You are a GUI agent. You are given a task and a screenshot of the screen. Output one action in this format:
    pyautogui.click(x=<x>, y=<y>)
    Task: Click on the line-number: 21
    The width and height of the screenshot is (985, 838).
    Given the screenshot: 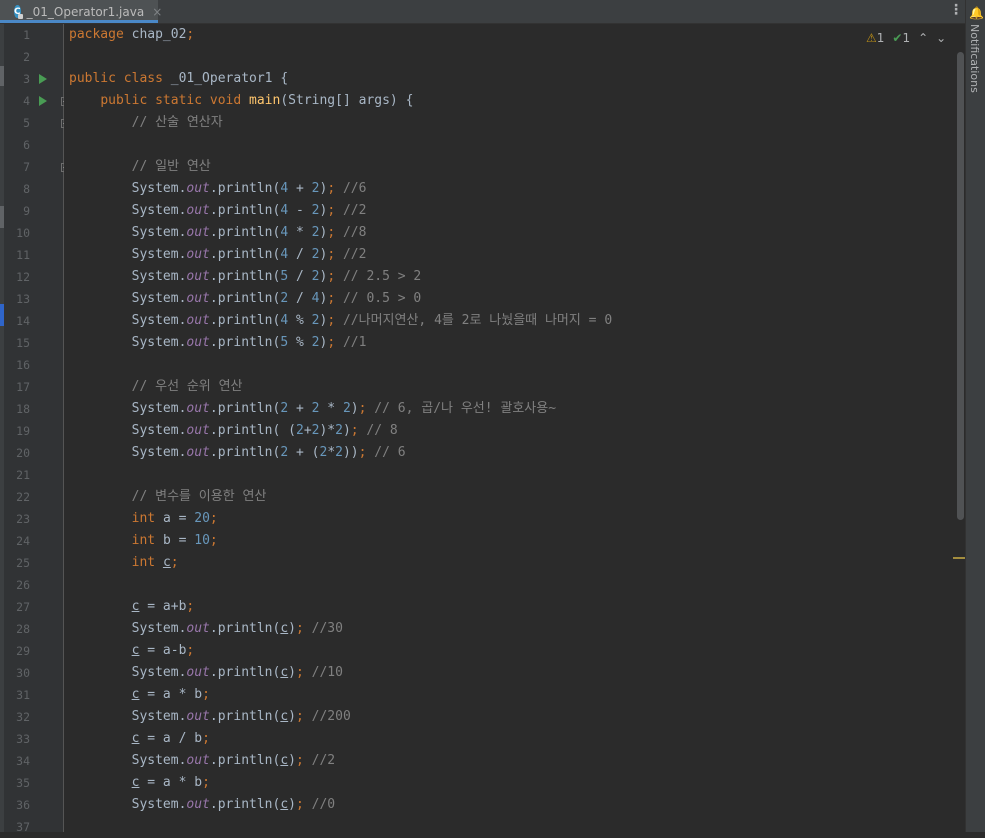 What is the action you would take?
    pyautogui.click(x=23, y=475)
    